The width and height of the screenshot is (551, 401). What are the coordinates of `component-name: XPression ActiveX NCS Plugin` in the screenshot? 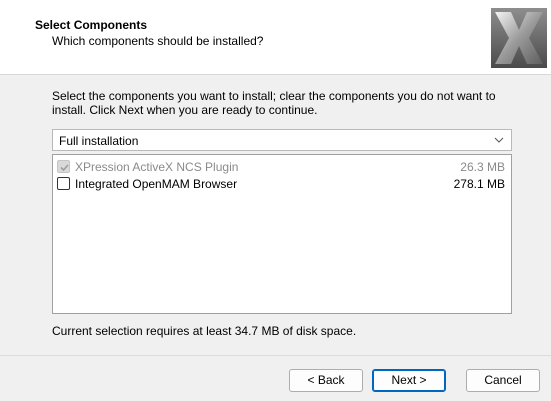 It's located at (157, 167).